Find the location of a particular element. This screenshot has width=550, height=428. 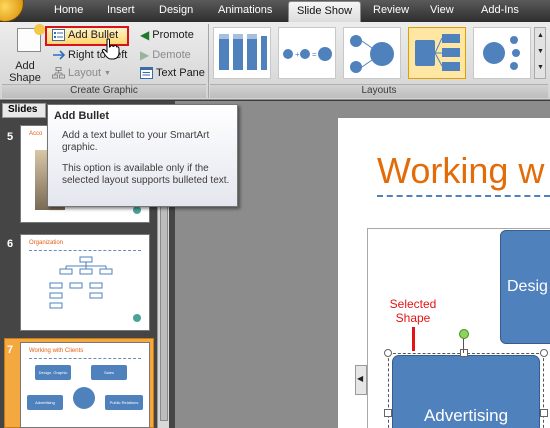

scroll-up-icon: ▲ is located at coordinates (540, 35).